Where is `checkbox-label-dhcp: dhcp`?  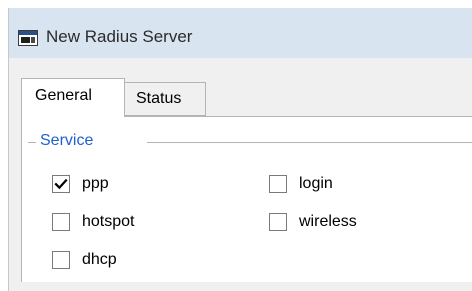 checkbox-label-dhcp: dhcp is located at coordinates (99, 259).